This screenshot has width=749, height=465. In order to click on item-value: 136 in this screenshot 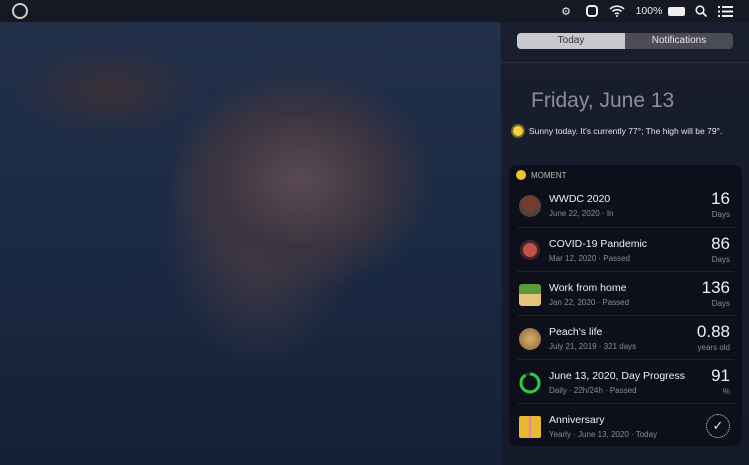, I will do `click(715, 287)`.